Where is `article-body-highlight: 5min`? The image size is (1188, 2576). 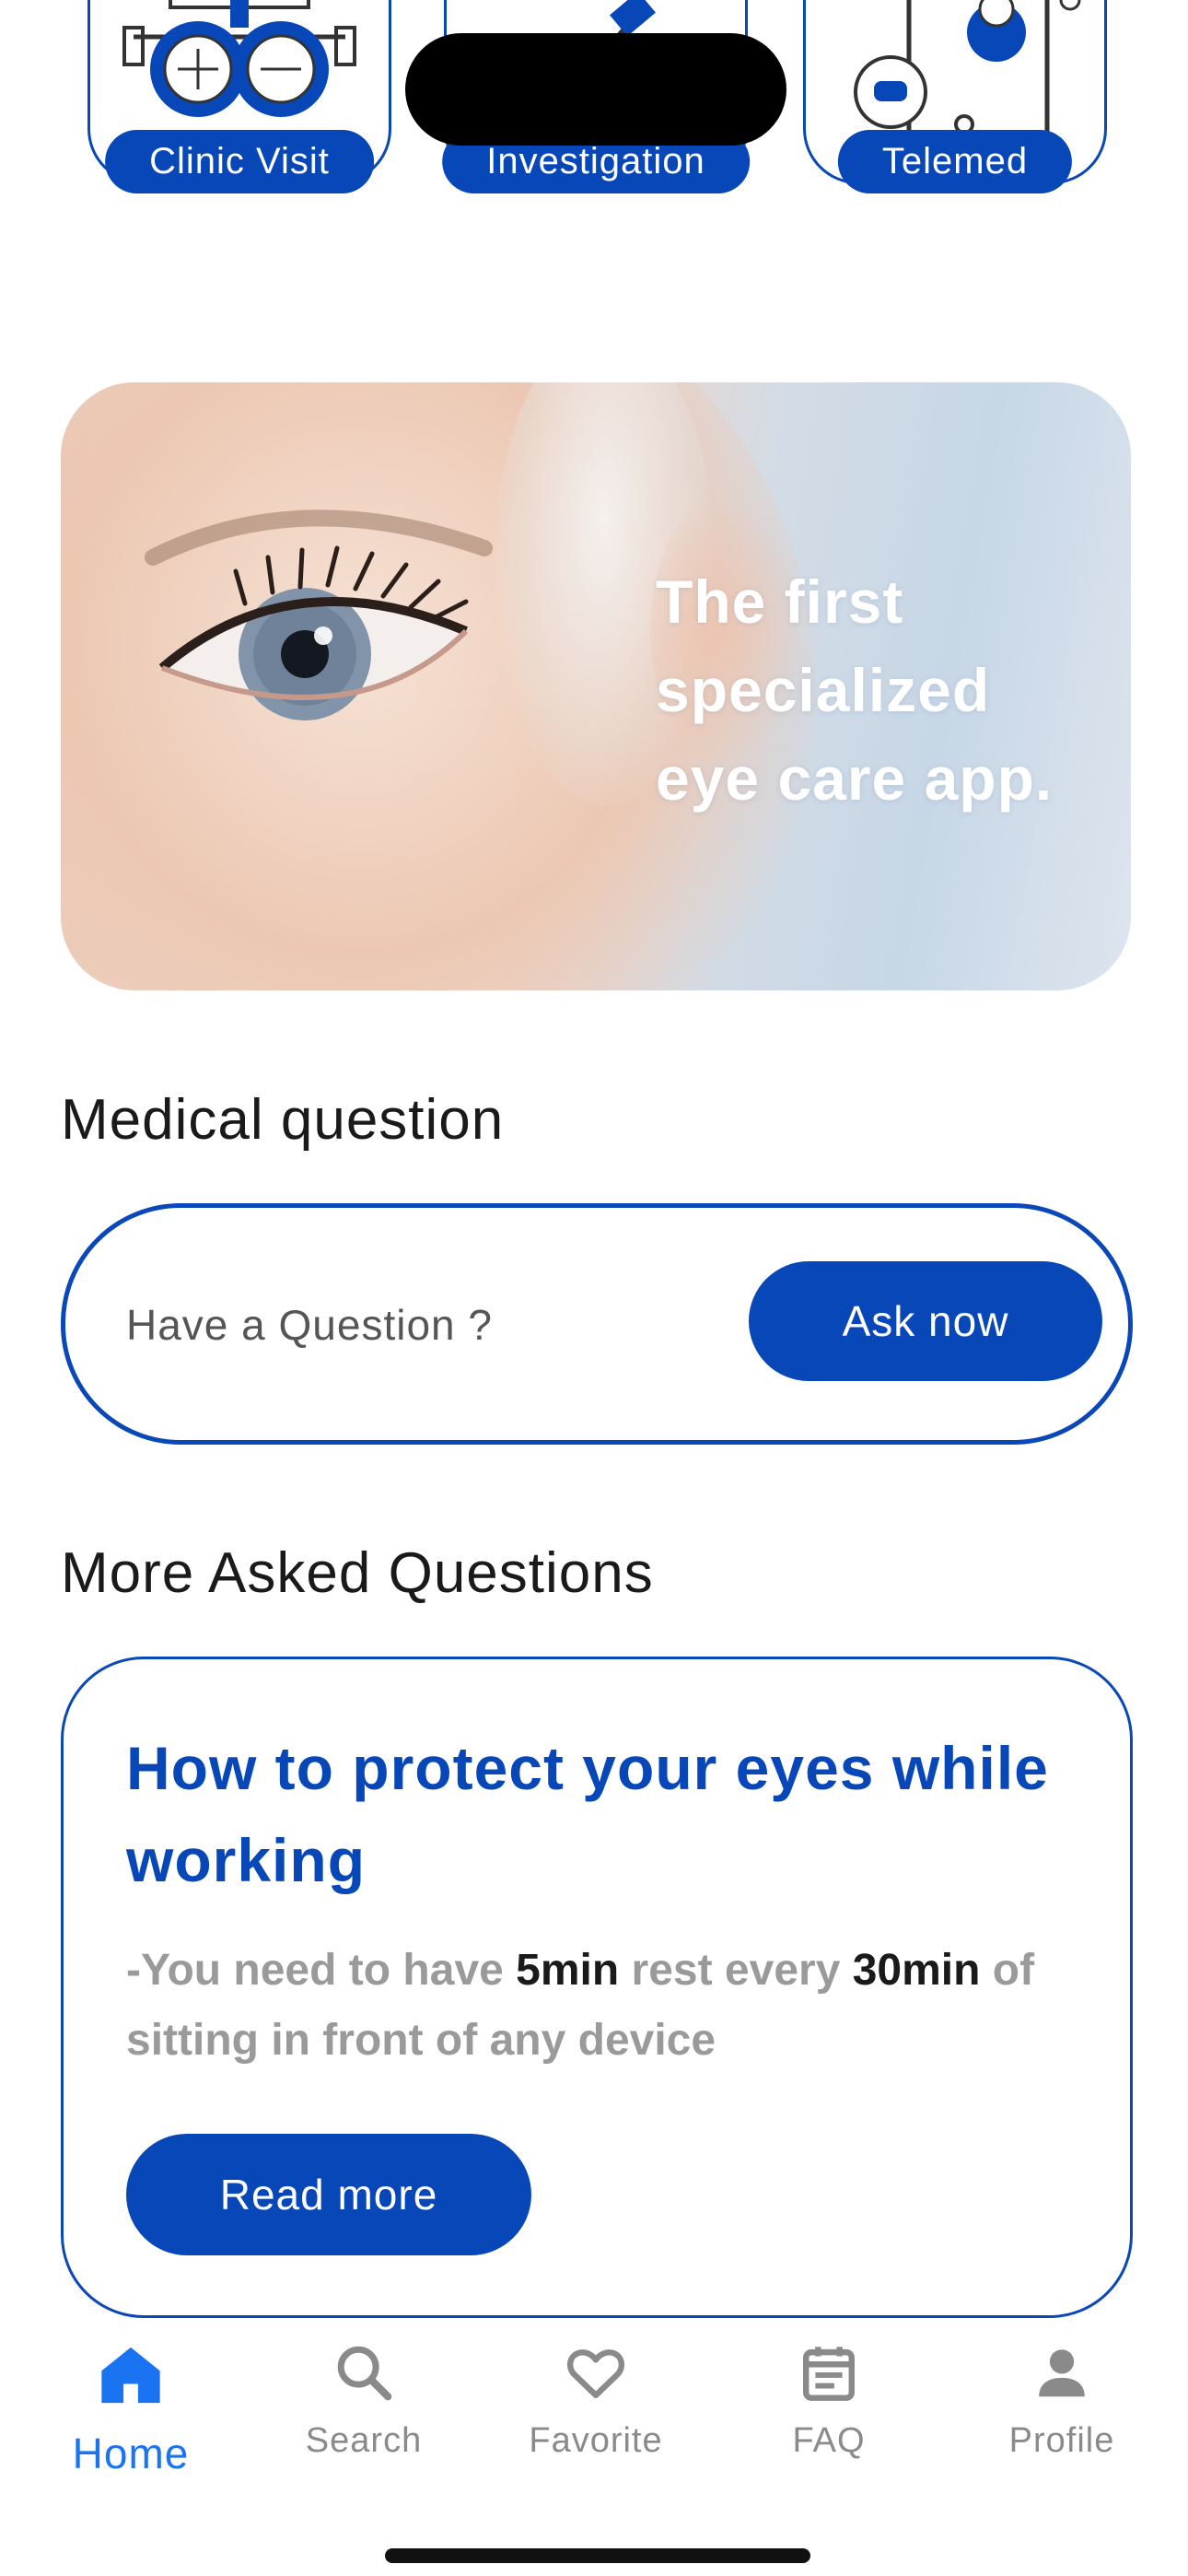 article-body-highlight: 5min is located at coordinates (568, 1971).